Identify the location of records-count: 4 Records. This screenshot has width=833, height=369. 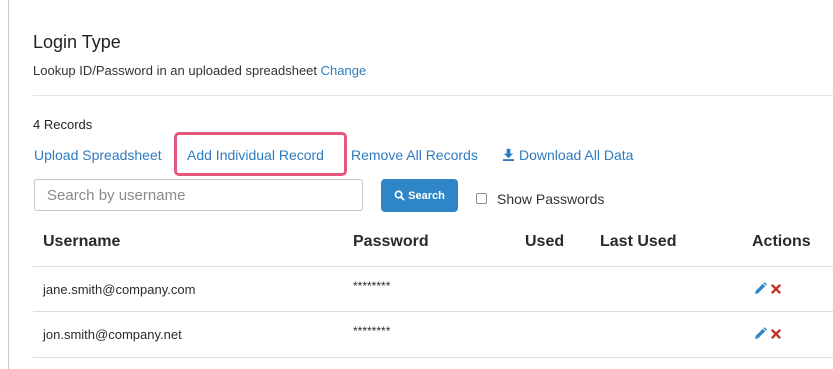
(63, 124).